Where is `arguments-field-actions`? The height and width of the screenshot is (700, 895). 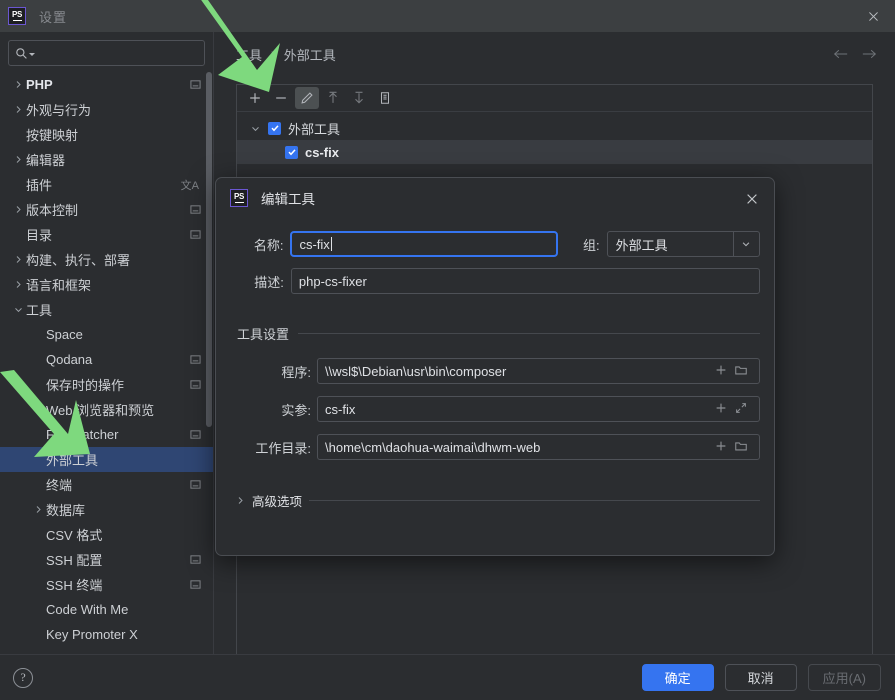
arguments-field-actions is located at coordinates (733, 409).